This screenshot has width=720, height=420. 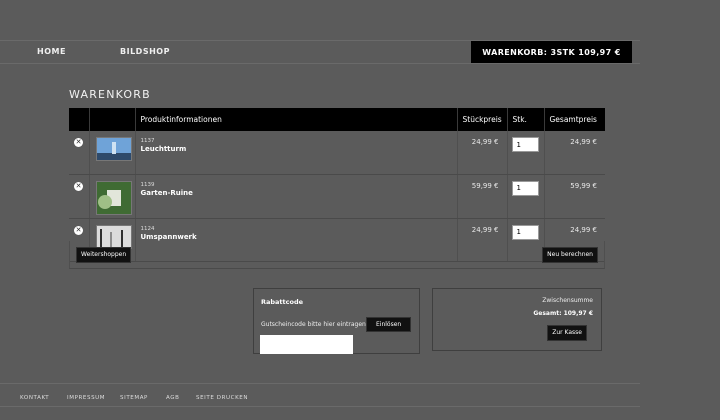 What do you see at coordinates (299, 237) in the screenshot?
I see `product-name: Umspannwerk` at bounding box center [299, 237].